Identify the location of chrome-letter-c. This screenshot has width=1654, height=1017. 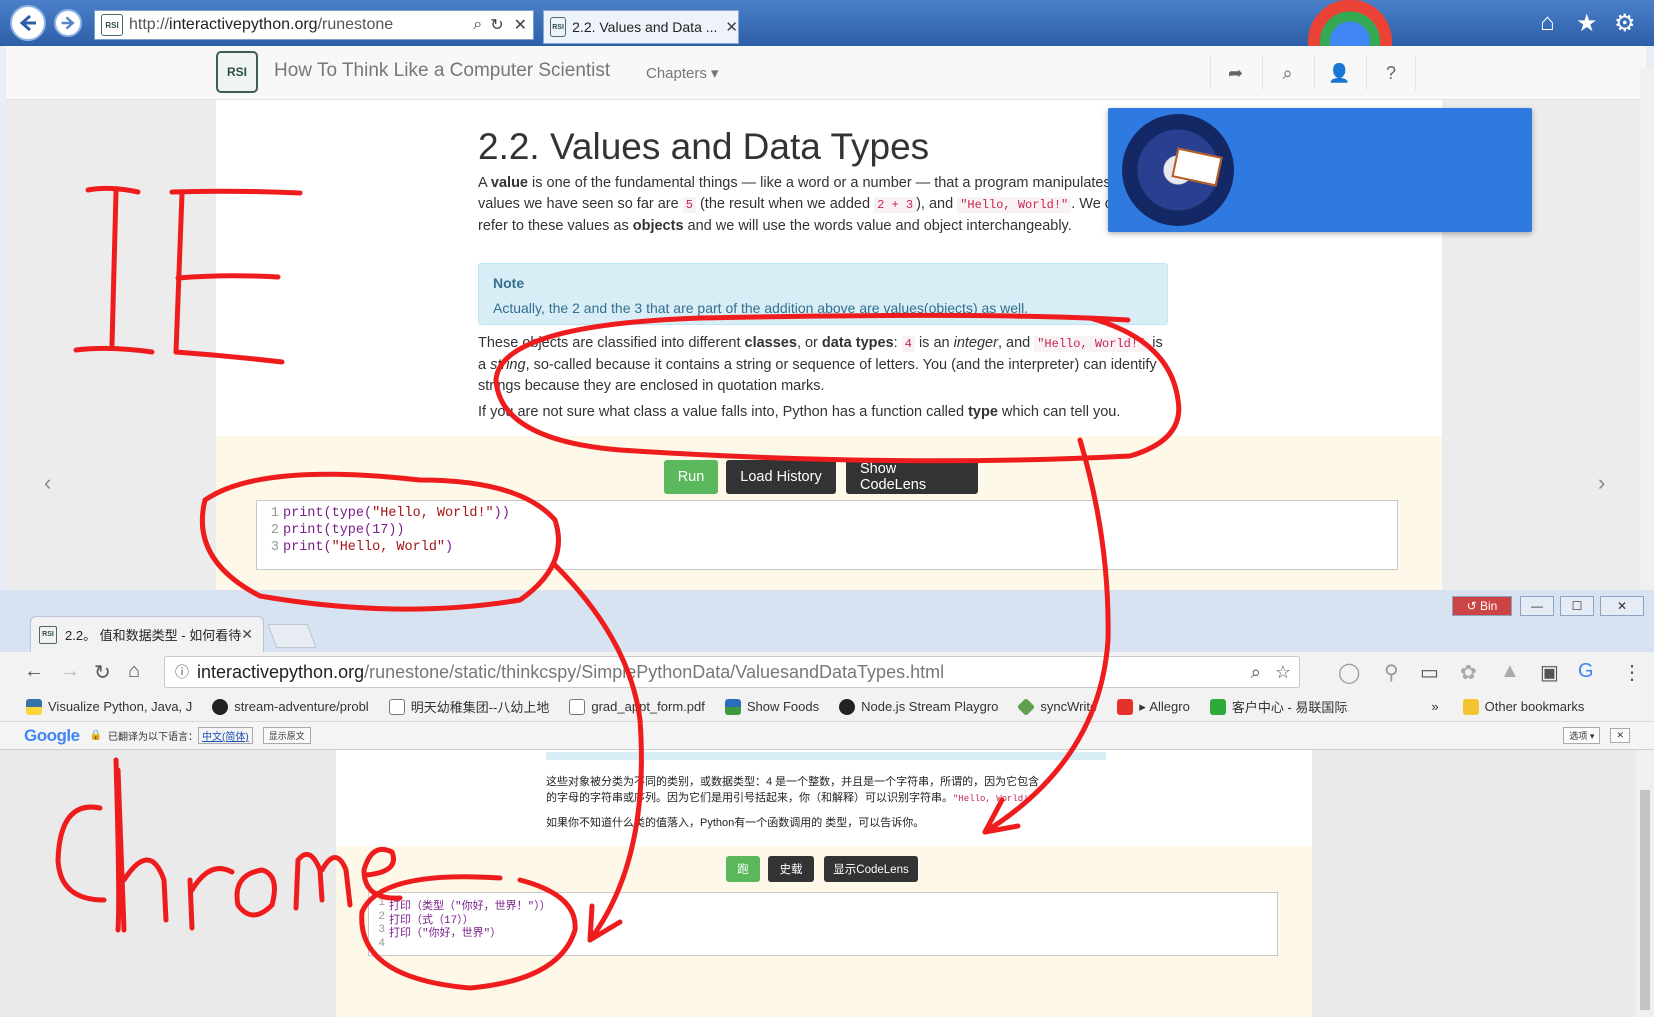
(81, 853).